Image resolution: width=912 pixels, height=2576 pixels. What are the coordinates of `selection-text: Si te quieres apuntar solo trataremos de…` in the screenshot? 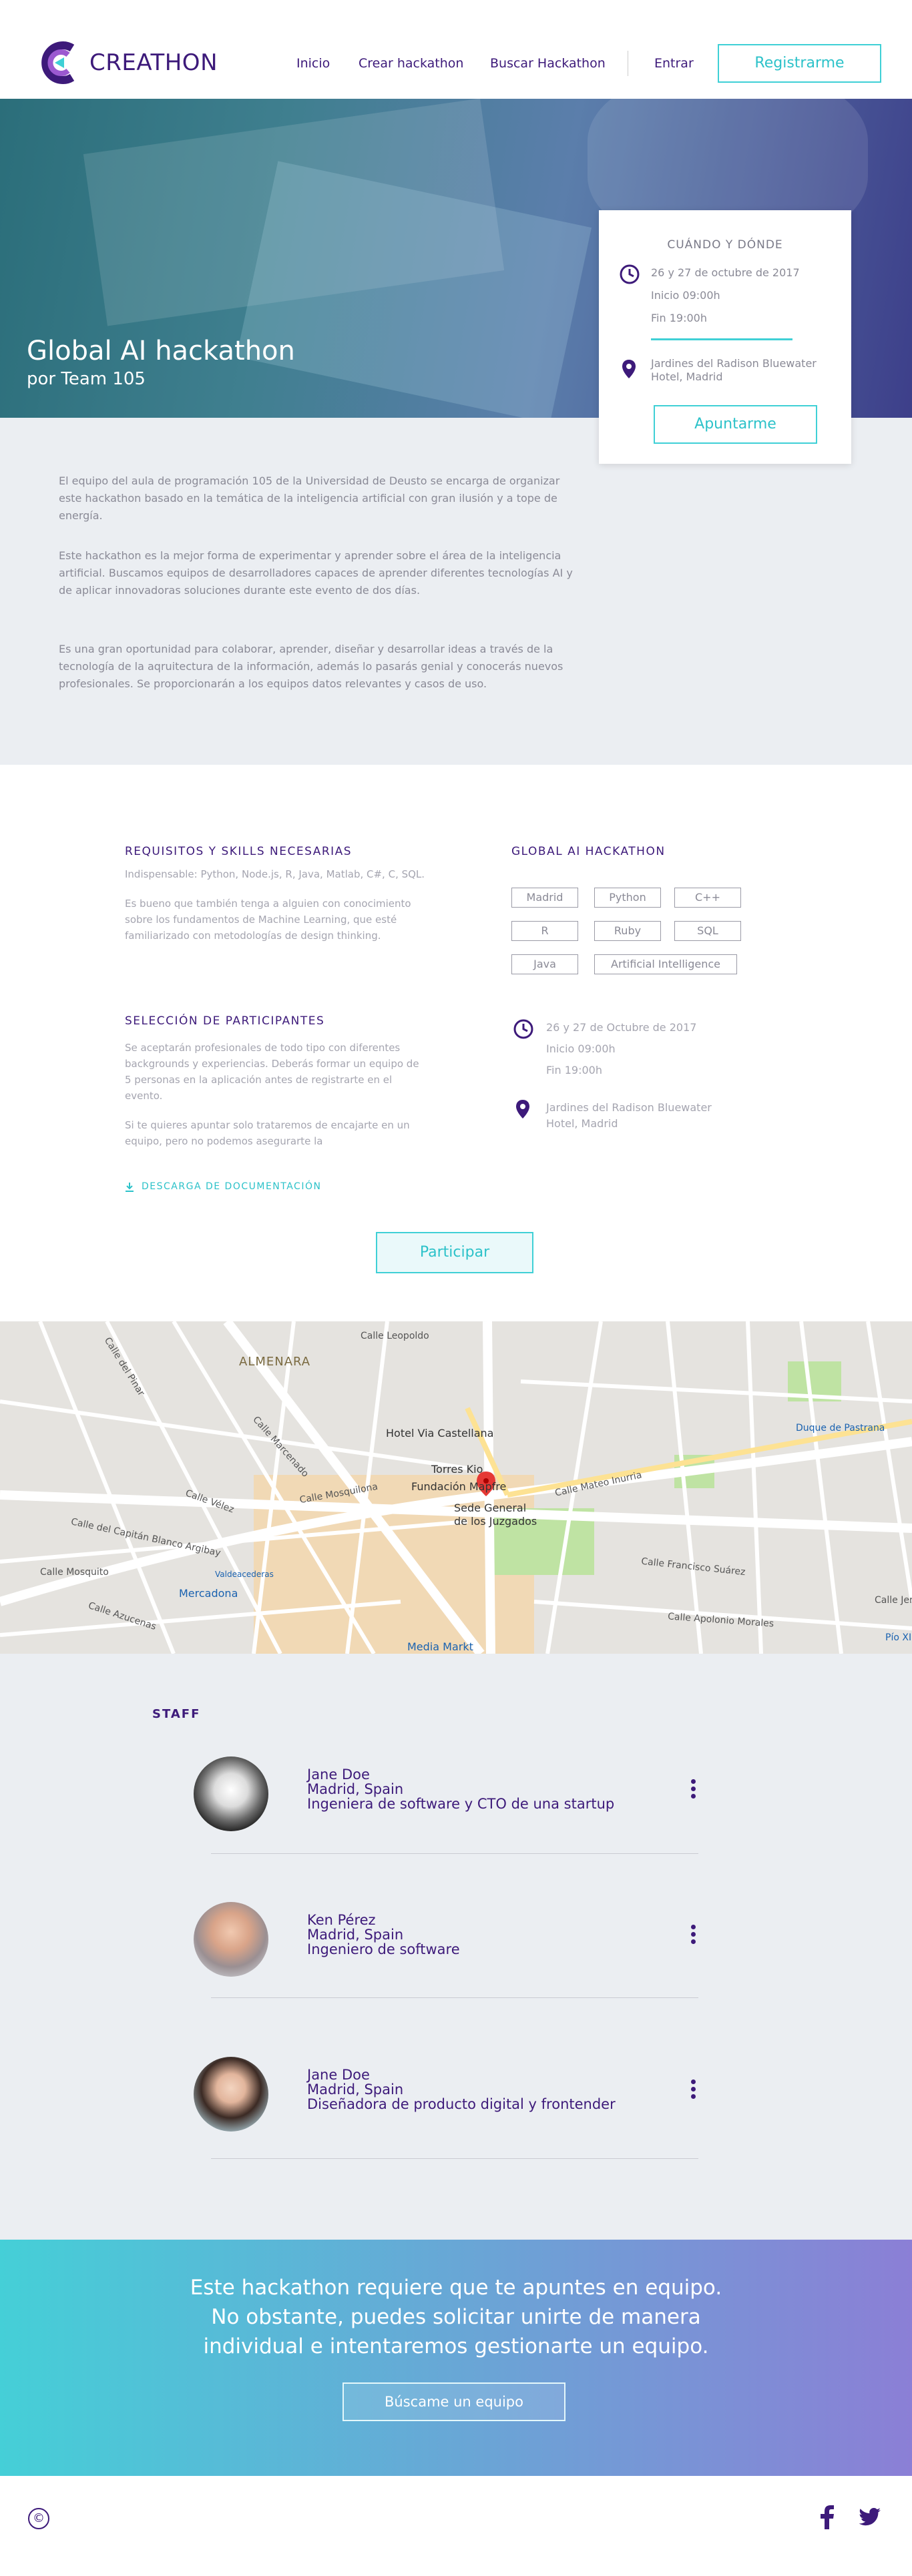 It's located at (267, 1133).